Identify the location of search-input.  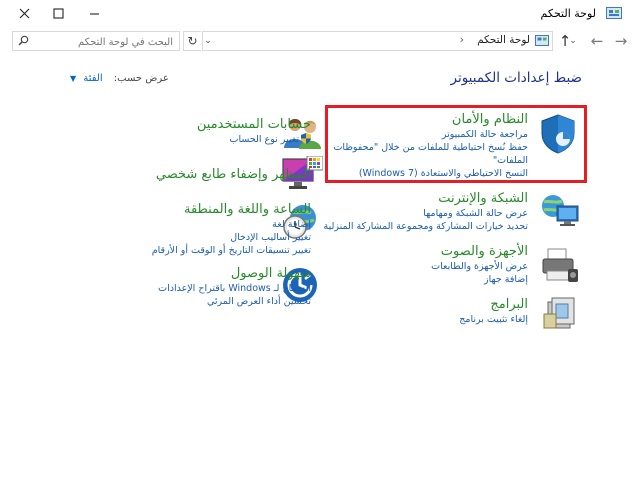
(103, 42).